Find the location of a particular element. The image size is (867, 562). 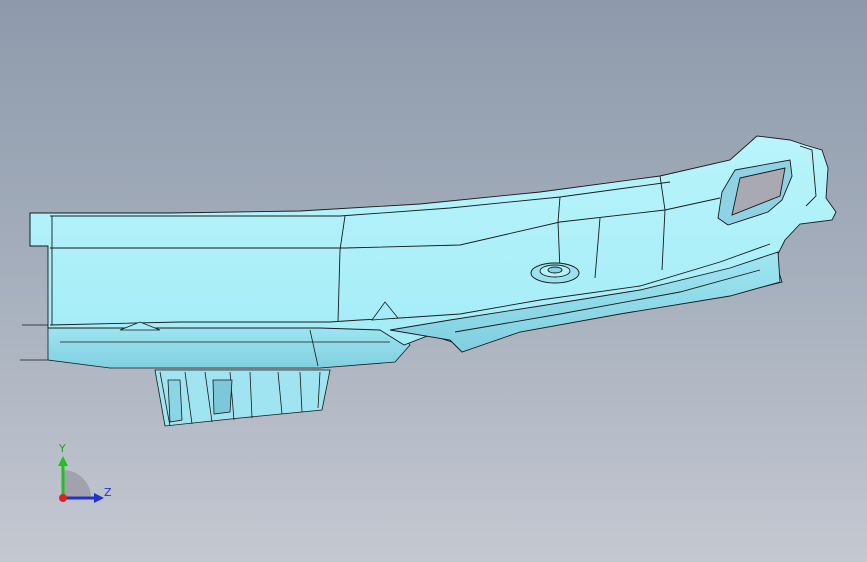

axis-triad: Y Z is located at coordinates (83, 475).